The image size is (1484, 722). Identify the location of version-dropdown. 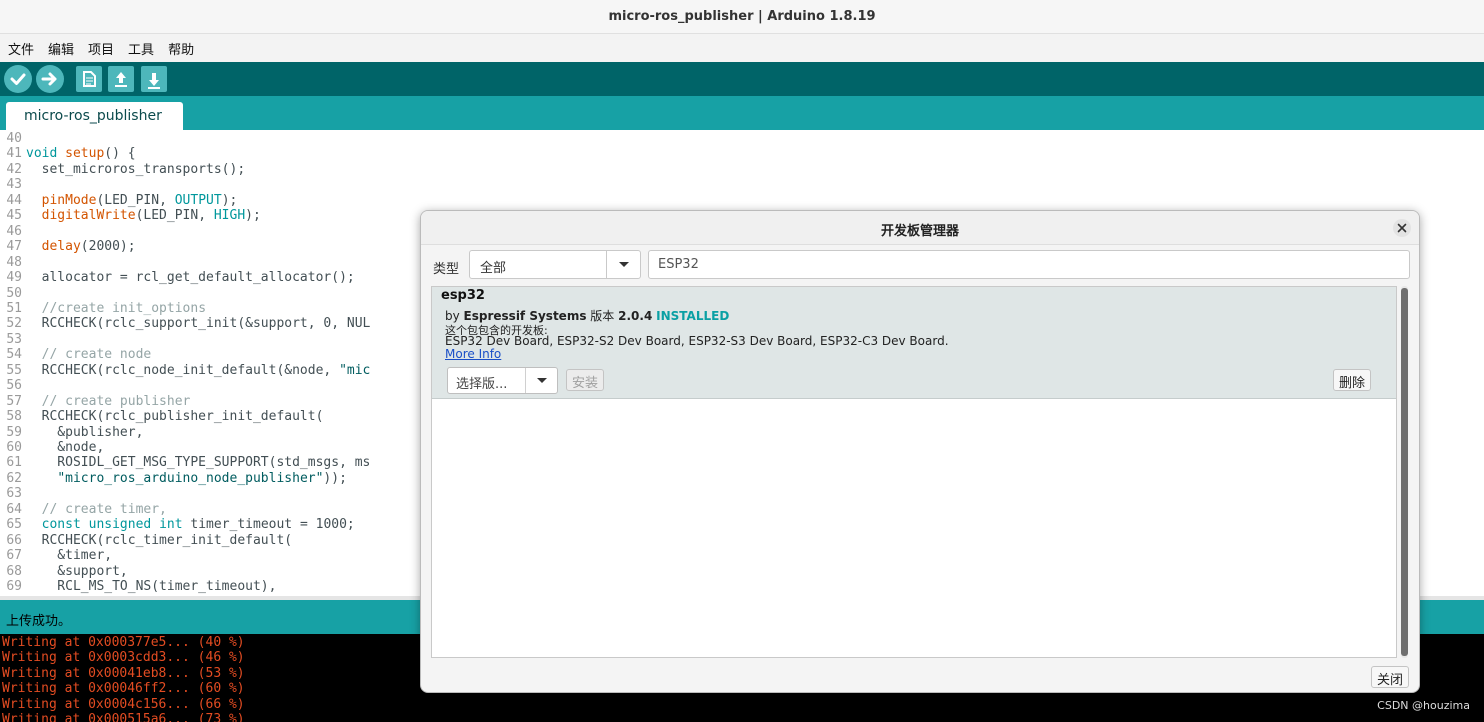
(541, 380).